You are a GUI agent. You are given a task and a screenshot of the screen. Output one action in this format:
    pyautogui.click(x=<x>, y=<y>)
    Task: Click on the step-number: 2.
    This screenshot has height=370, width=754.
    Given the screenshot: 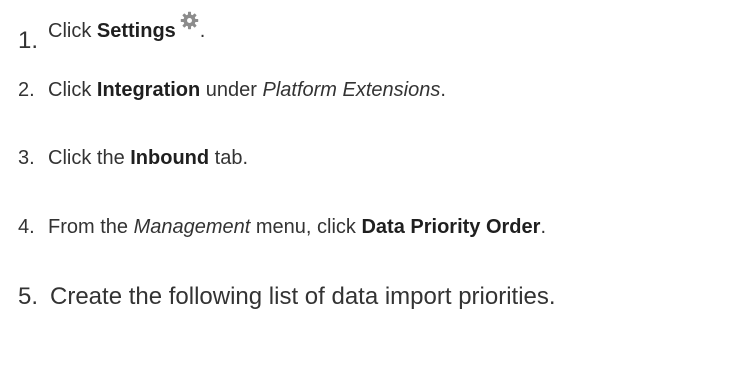 What is the action you would take?
    pyautogui.click(x=26, y=90)
    